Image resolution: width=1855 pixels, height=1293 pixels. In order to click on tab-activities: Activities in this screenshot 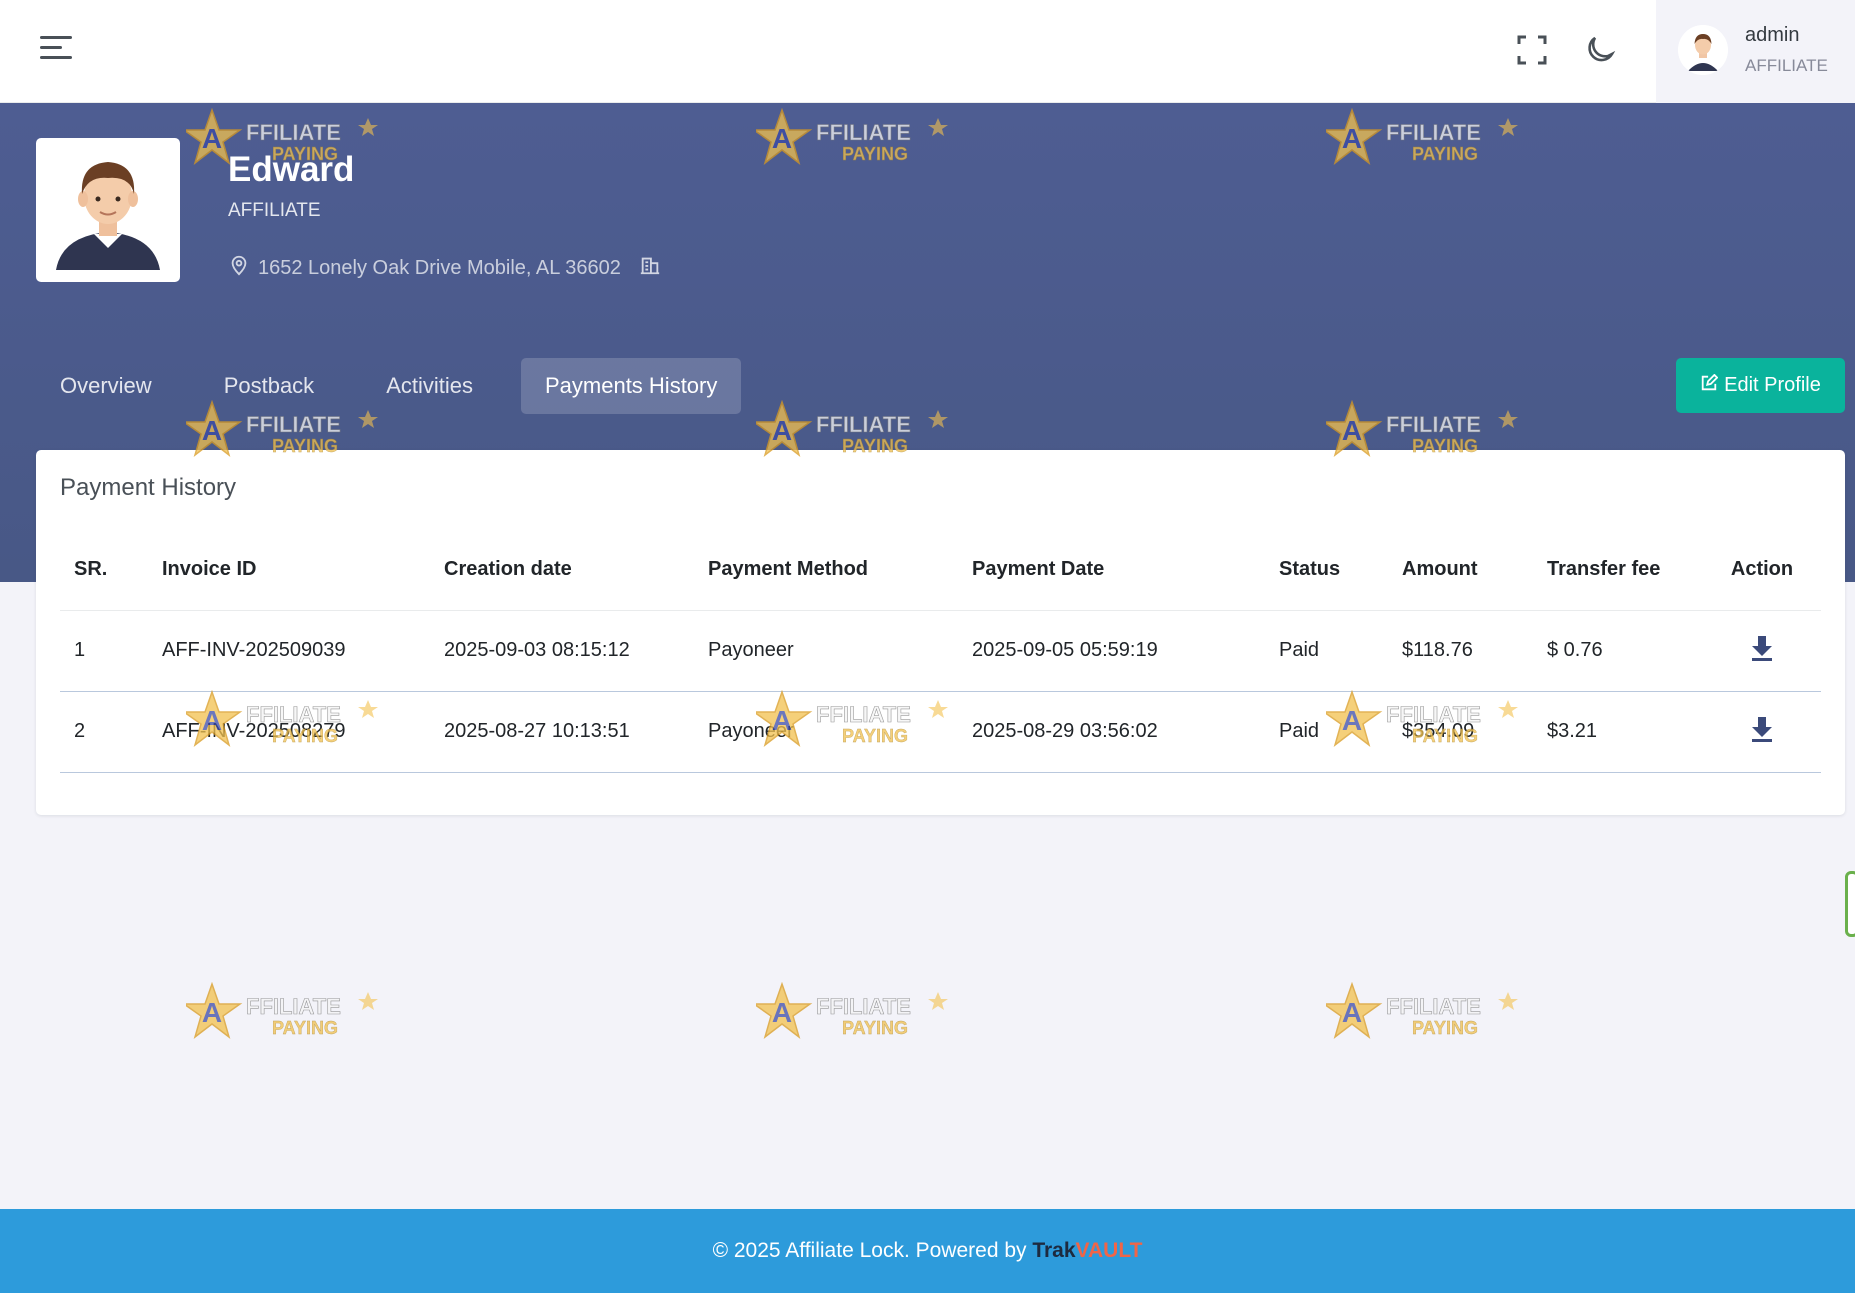, I will do `click(429, 386)`.